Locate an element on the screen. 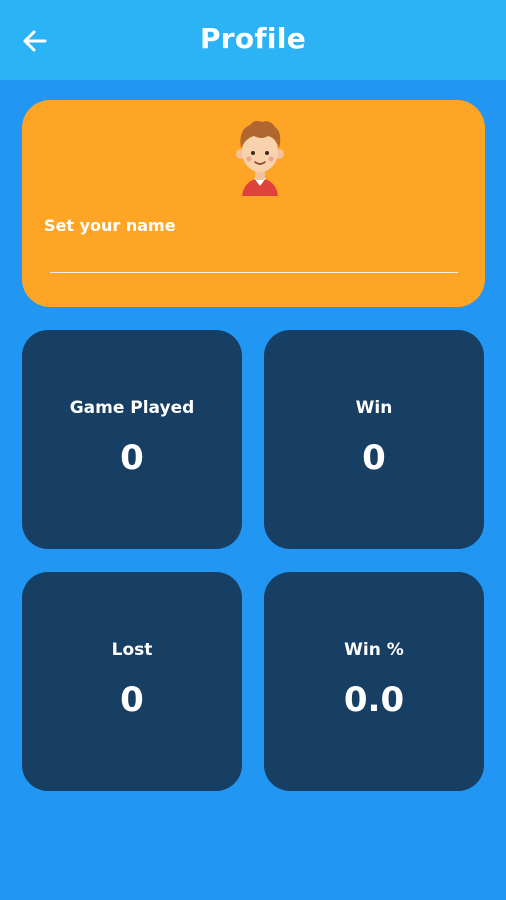 The image size is (506, 900). stat-label: Win is located at coordinates (374, 408).